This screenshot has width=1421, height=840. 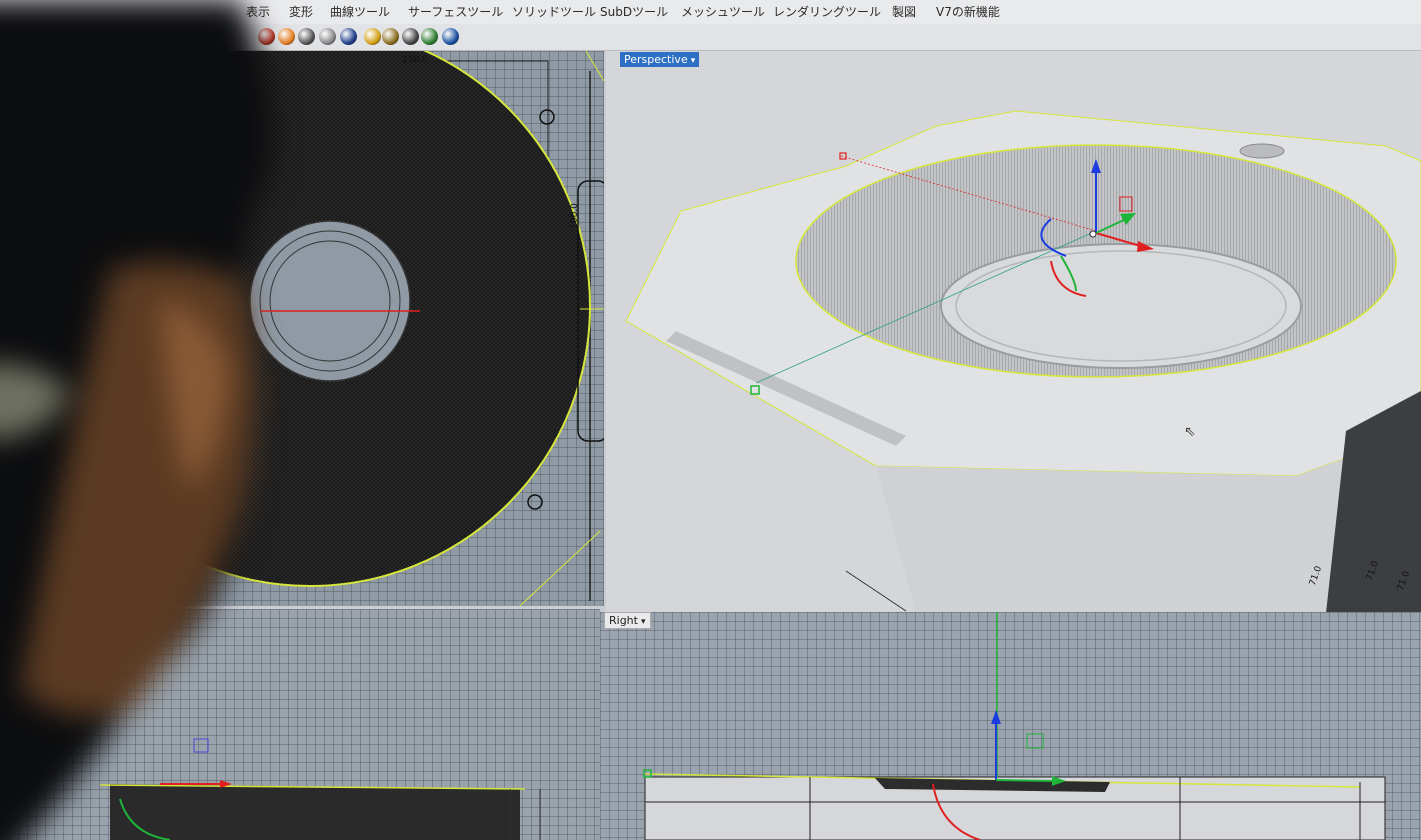 What do you see at coordinates (623, 620) in the screenshot?
I see `viewport-label-text: Right` at bounding box center [623, 620].